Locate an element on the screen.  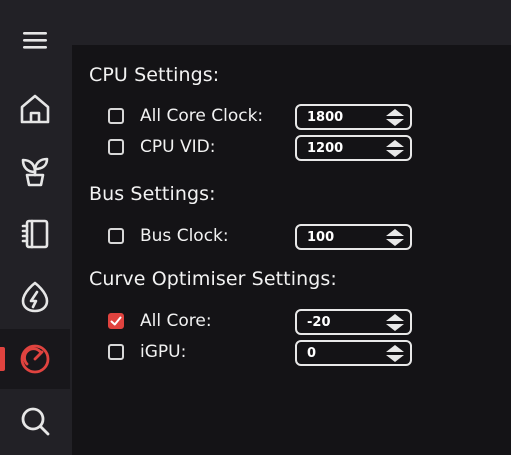
cpu-vid-label: CPU VID: is located at coordinates (178, 147).